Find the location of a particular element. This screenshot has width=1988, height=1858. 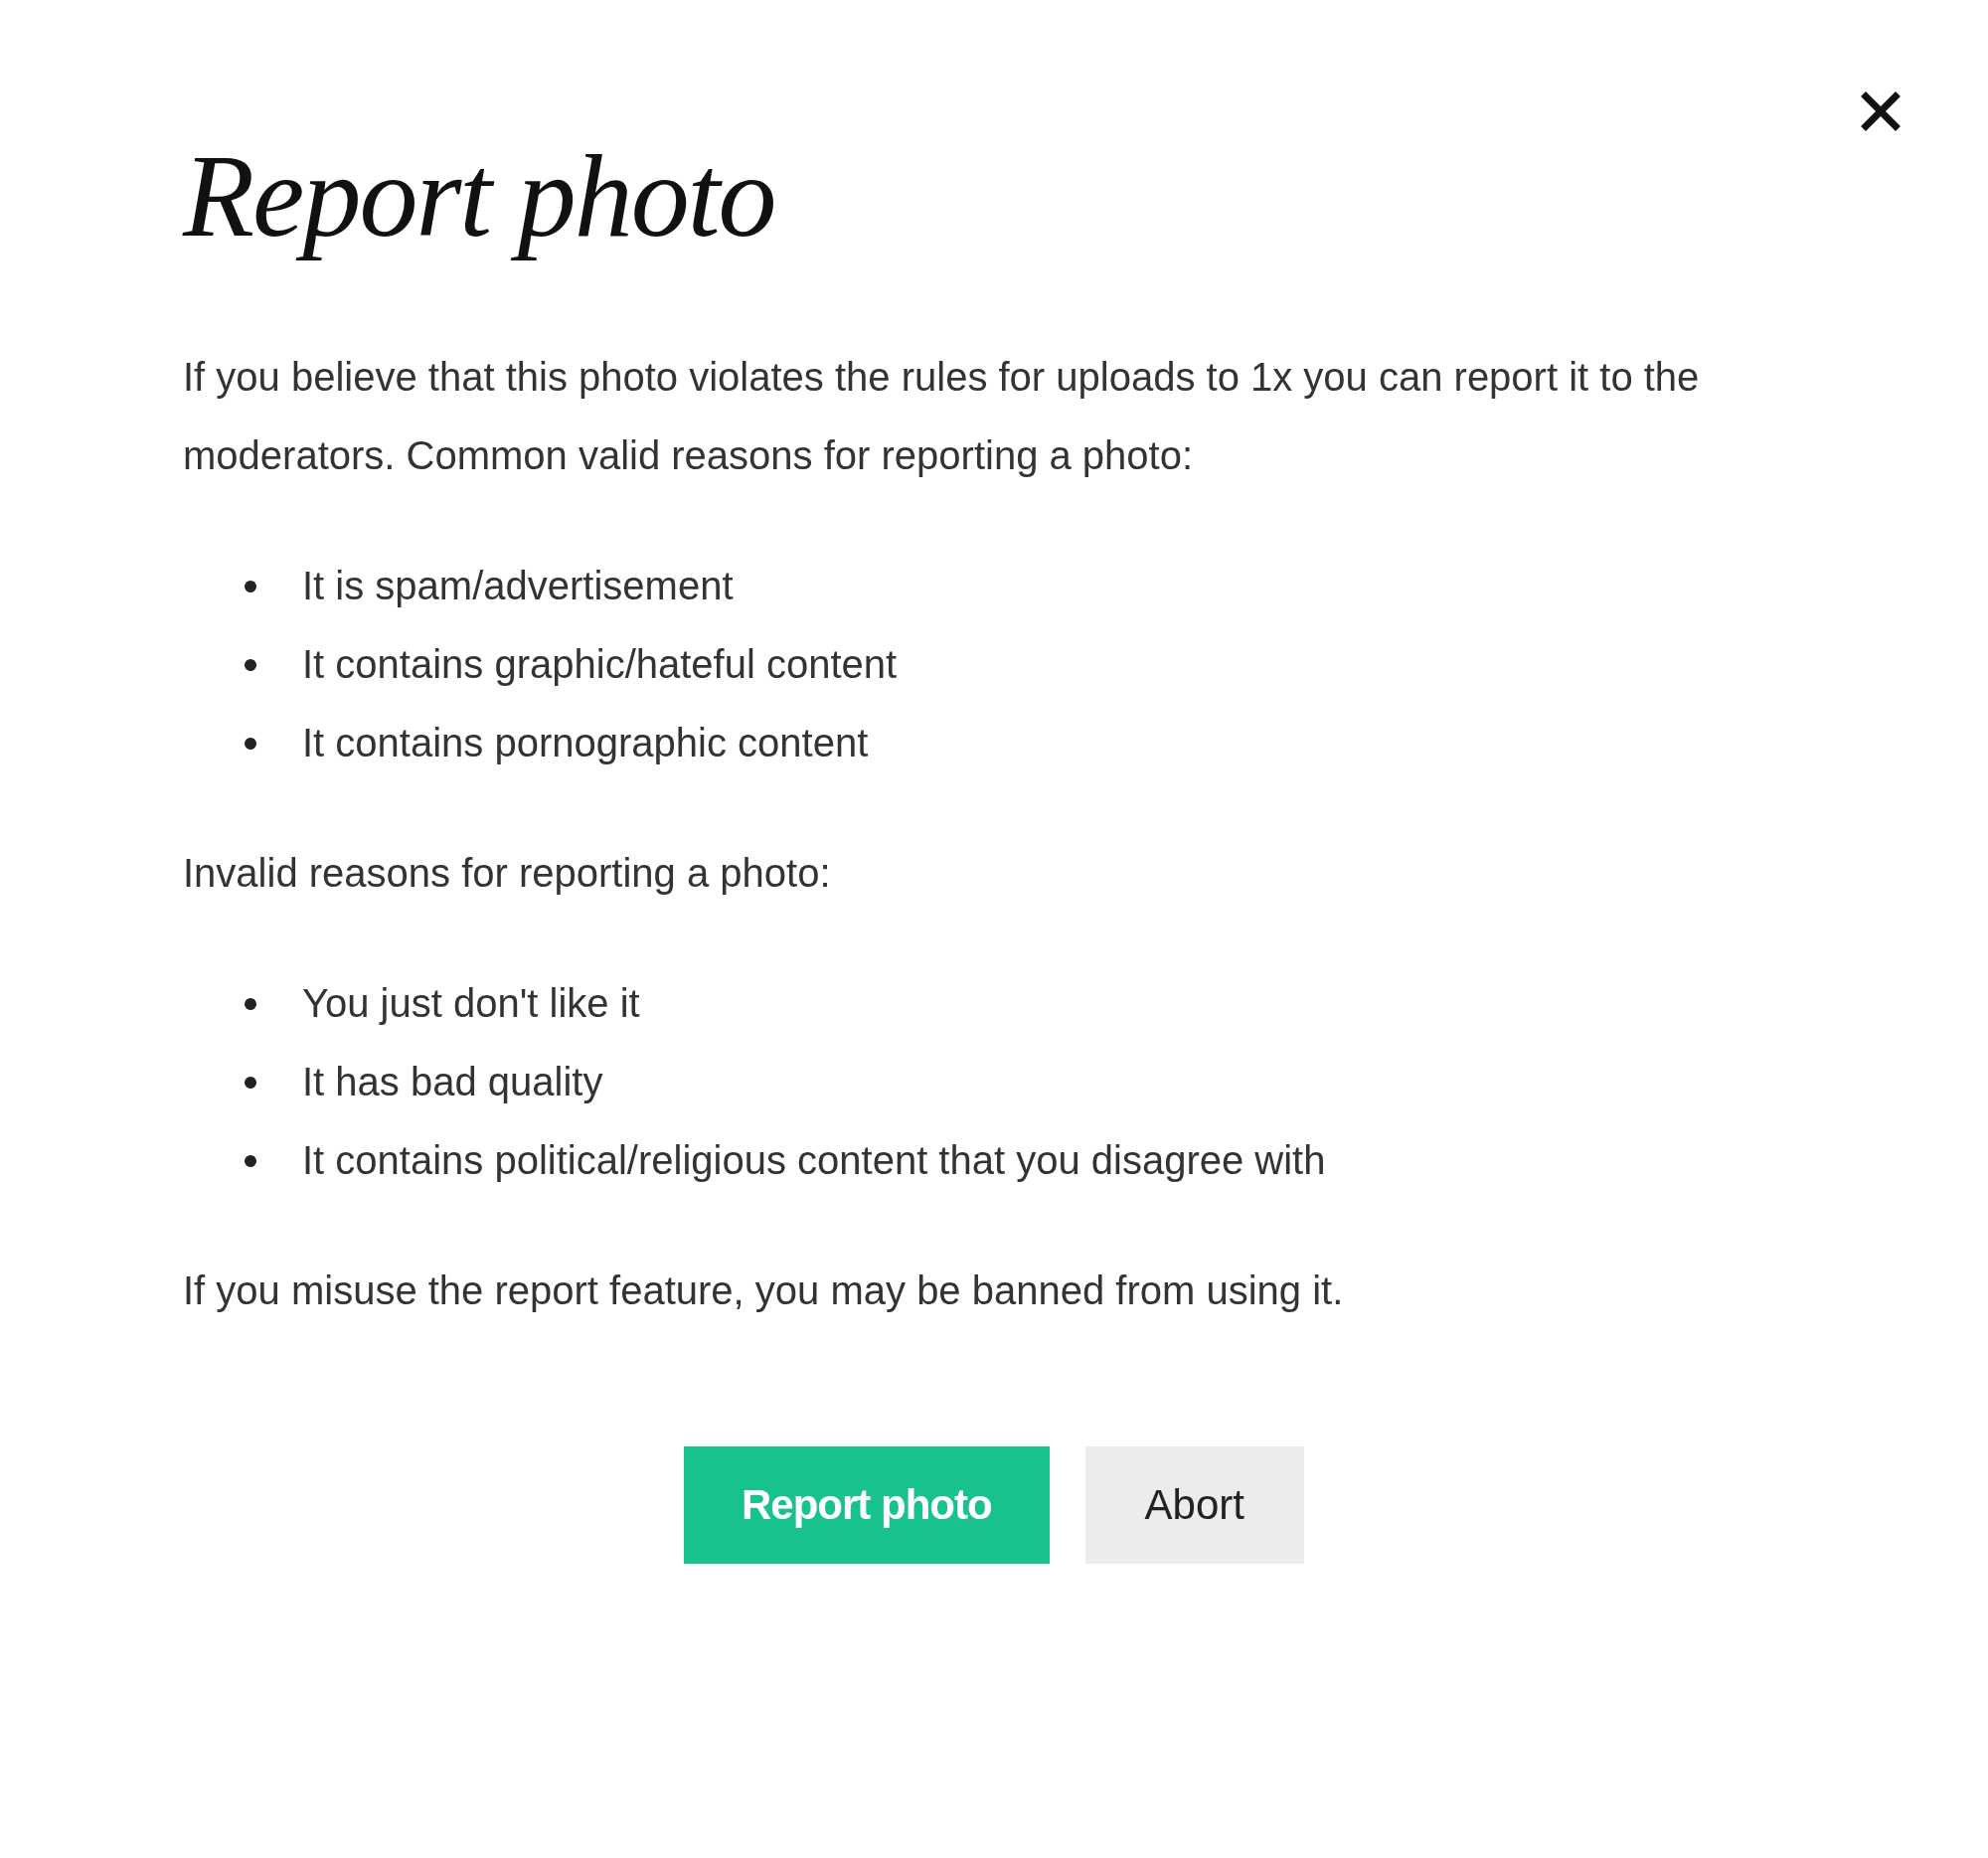

invalid-reason: It contains political/religious content that you disagree with is located at coordinates (814, 1160).